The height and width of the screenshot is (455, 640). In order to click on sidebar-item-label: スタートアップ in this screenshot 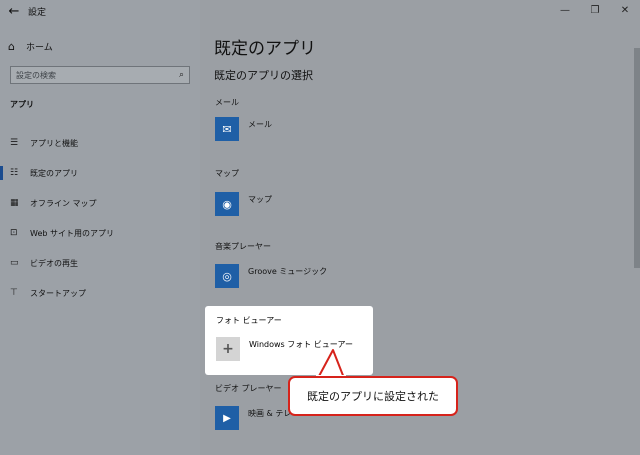, I will do `click(58, 293)`.